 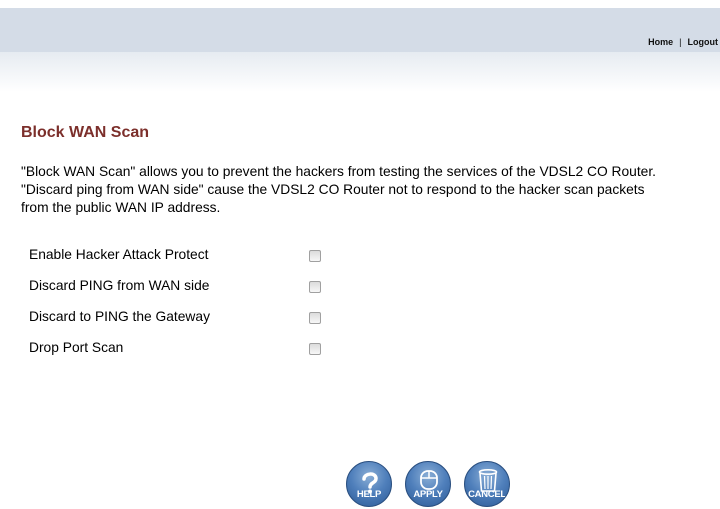 What do you see at coordinates (119, 285) in the screenshot?
I see `option-label: Discard PING from WAN side` at bounding box center [119, 285].